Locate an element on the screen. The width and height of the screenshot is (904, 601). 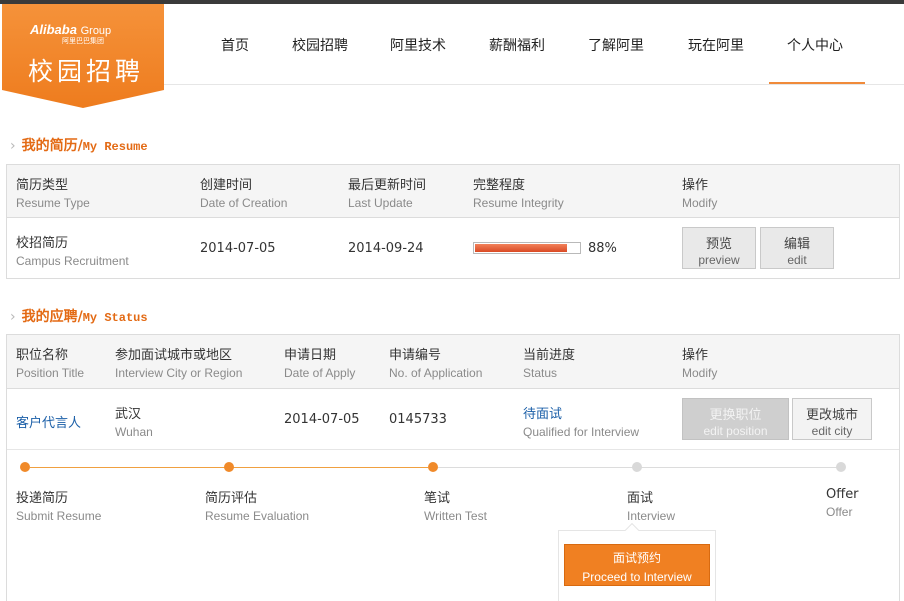
preview-button: 预览 preview is located at coordinates (719, 248).